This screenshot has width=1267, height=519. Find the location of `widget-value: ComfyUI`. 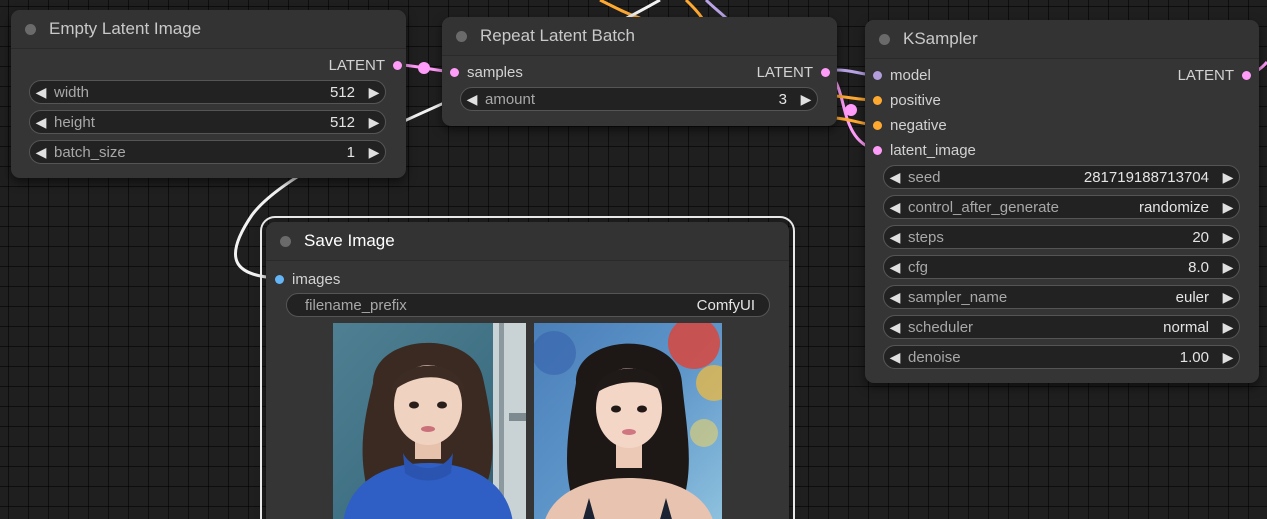

widget-value: ComfyUI is located at coordinates (733, 305).